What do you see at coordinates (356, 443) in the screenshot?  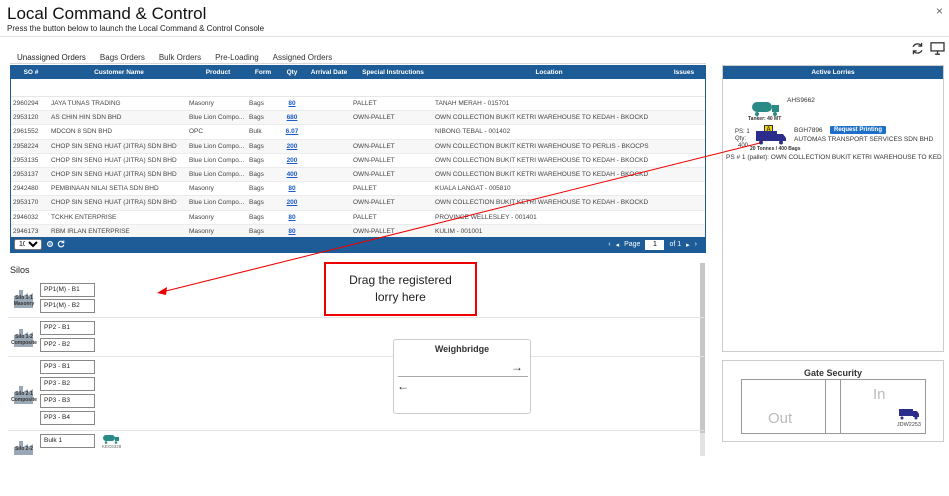 I see `silo-group: Silo 2-2 Bulk 1 KEC6328` at bounding box center [356, 443].